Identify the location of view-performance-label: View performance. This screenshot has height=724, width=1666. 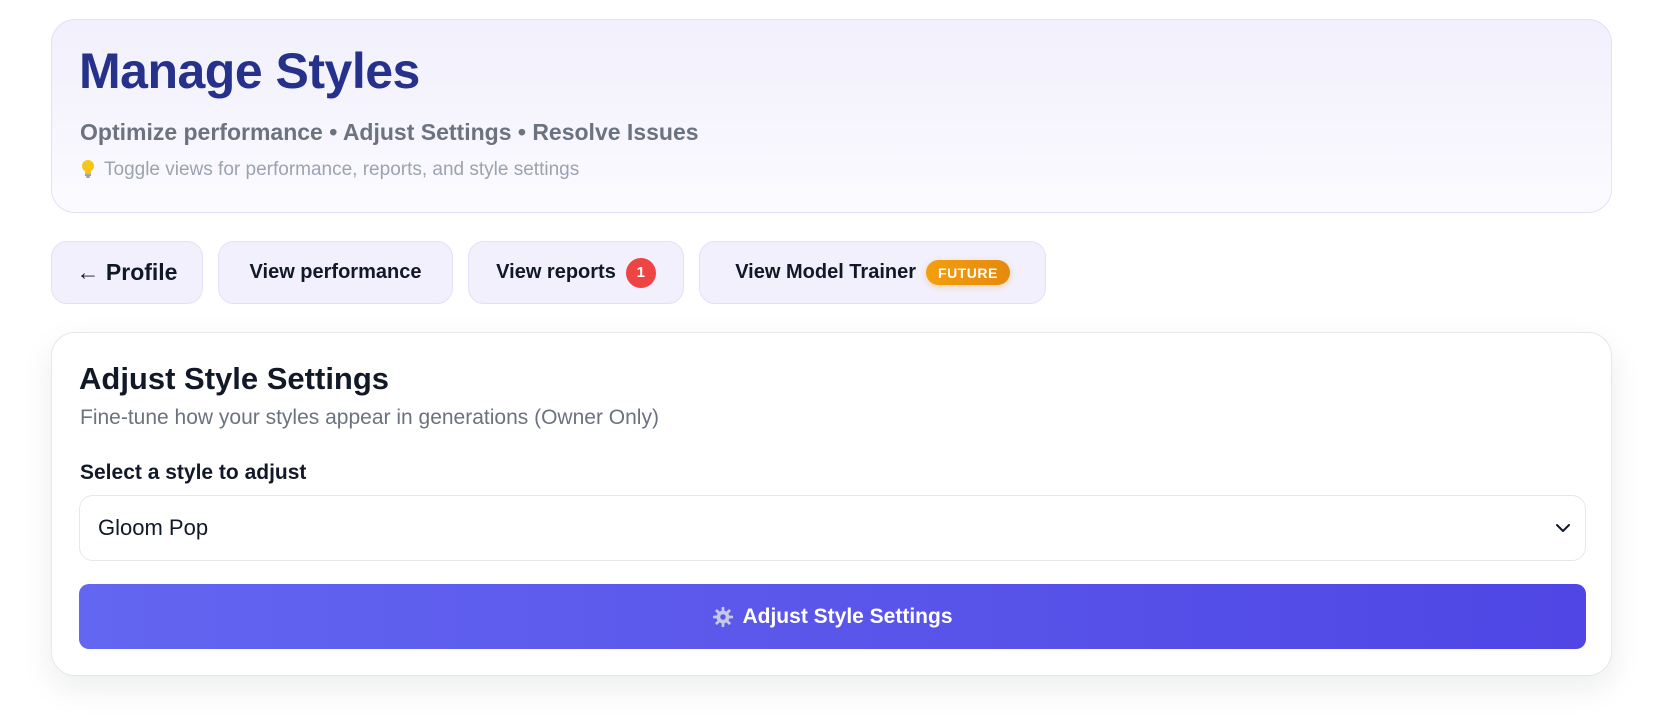
(335, 272).